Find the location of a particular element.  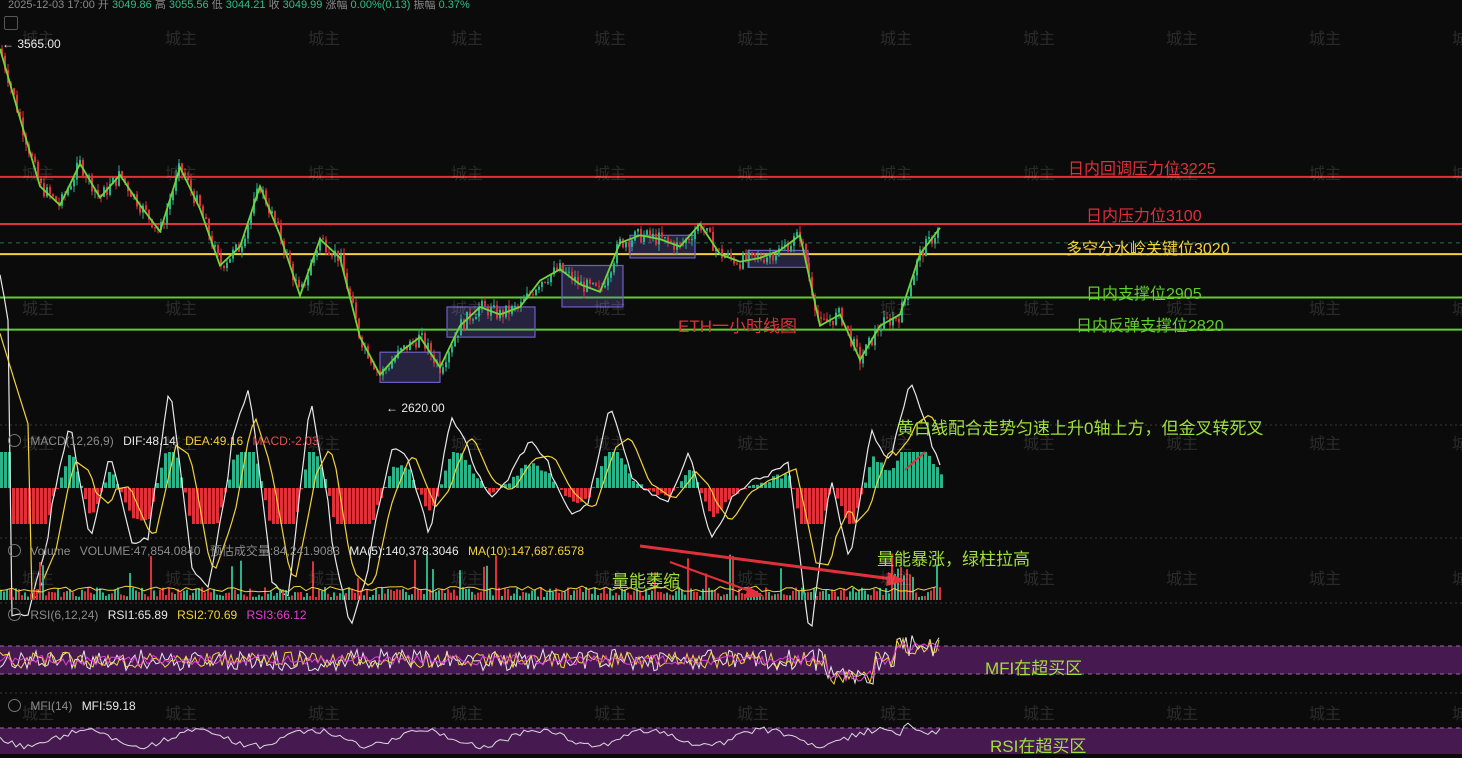

bell-icon is located at coordinates (14, 614).